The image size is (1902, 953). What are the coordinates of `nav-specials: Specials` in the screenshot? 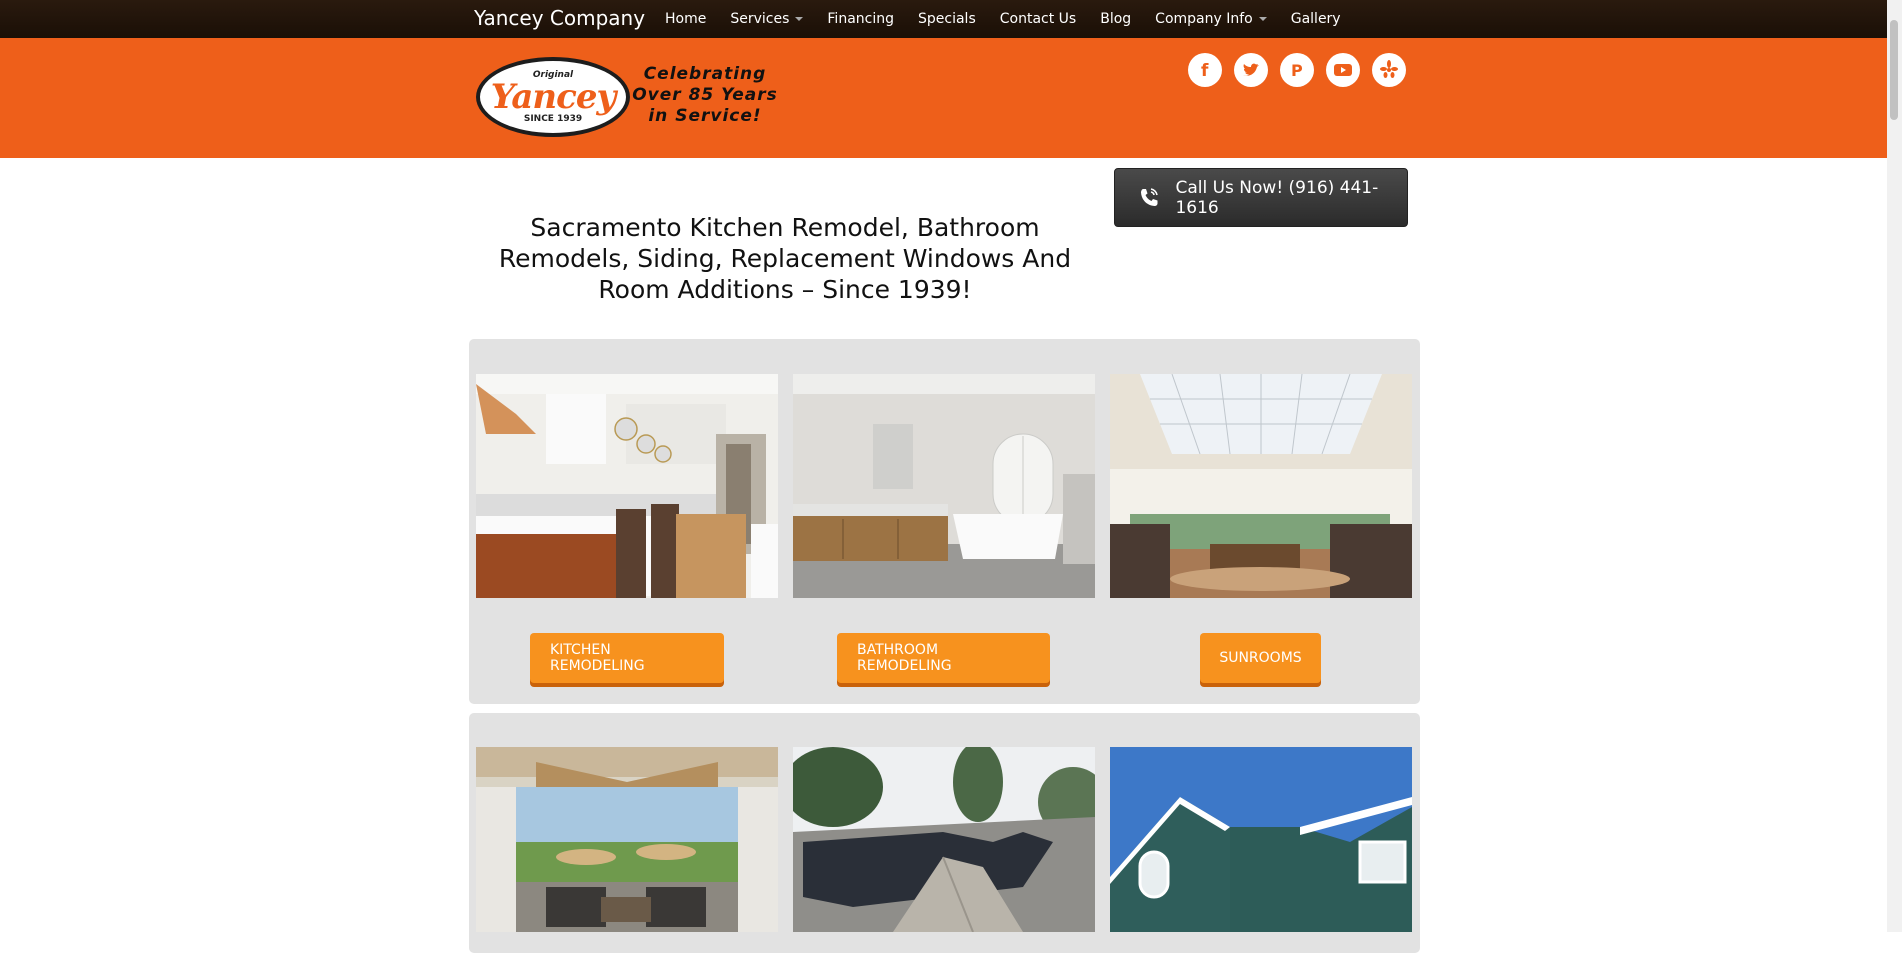 It's located at (947, 19).